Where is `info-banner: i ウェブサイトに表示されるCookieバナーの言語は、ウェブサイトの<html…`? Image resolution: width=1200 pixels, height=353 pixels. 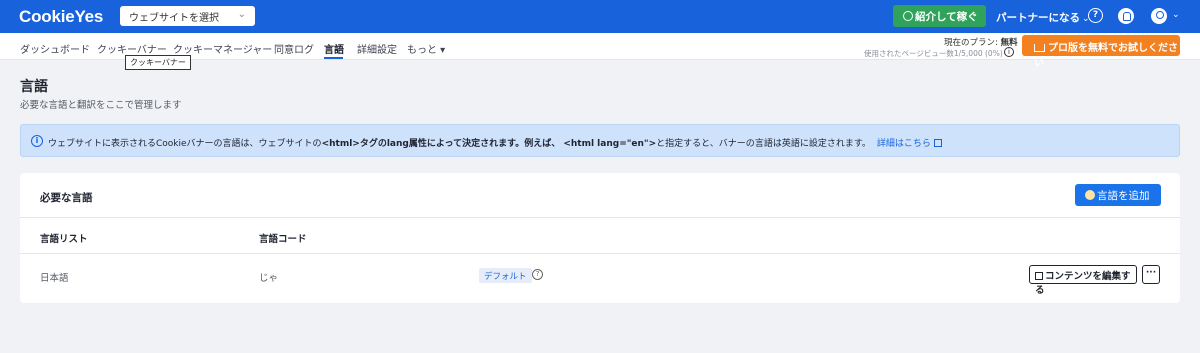 info-banner: i ウェブサイトに表示されるCookieバナーの言語は、ウェブサイトの<html… is located at coordinates (600, 140).